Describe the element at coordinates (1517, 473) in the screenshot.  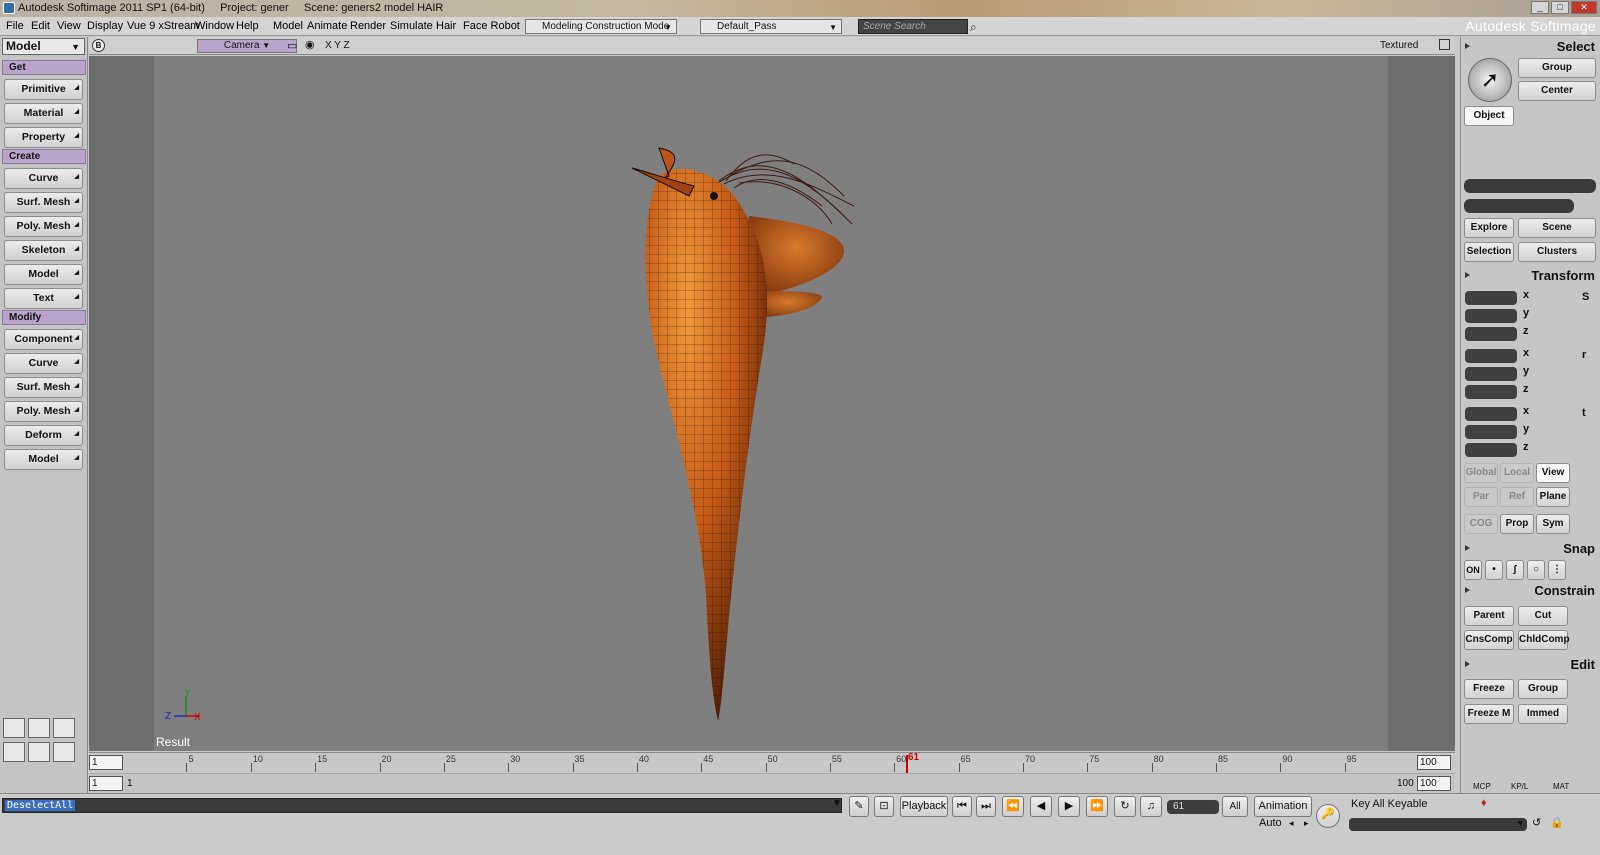
I see `local-button: Local` at that location.